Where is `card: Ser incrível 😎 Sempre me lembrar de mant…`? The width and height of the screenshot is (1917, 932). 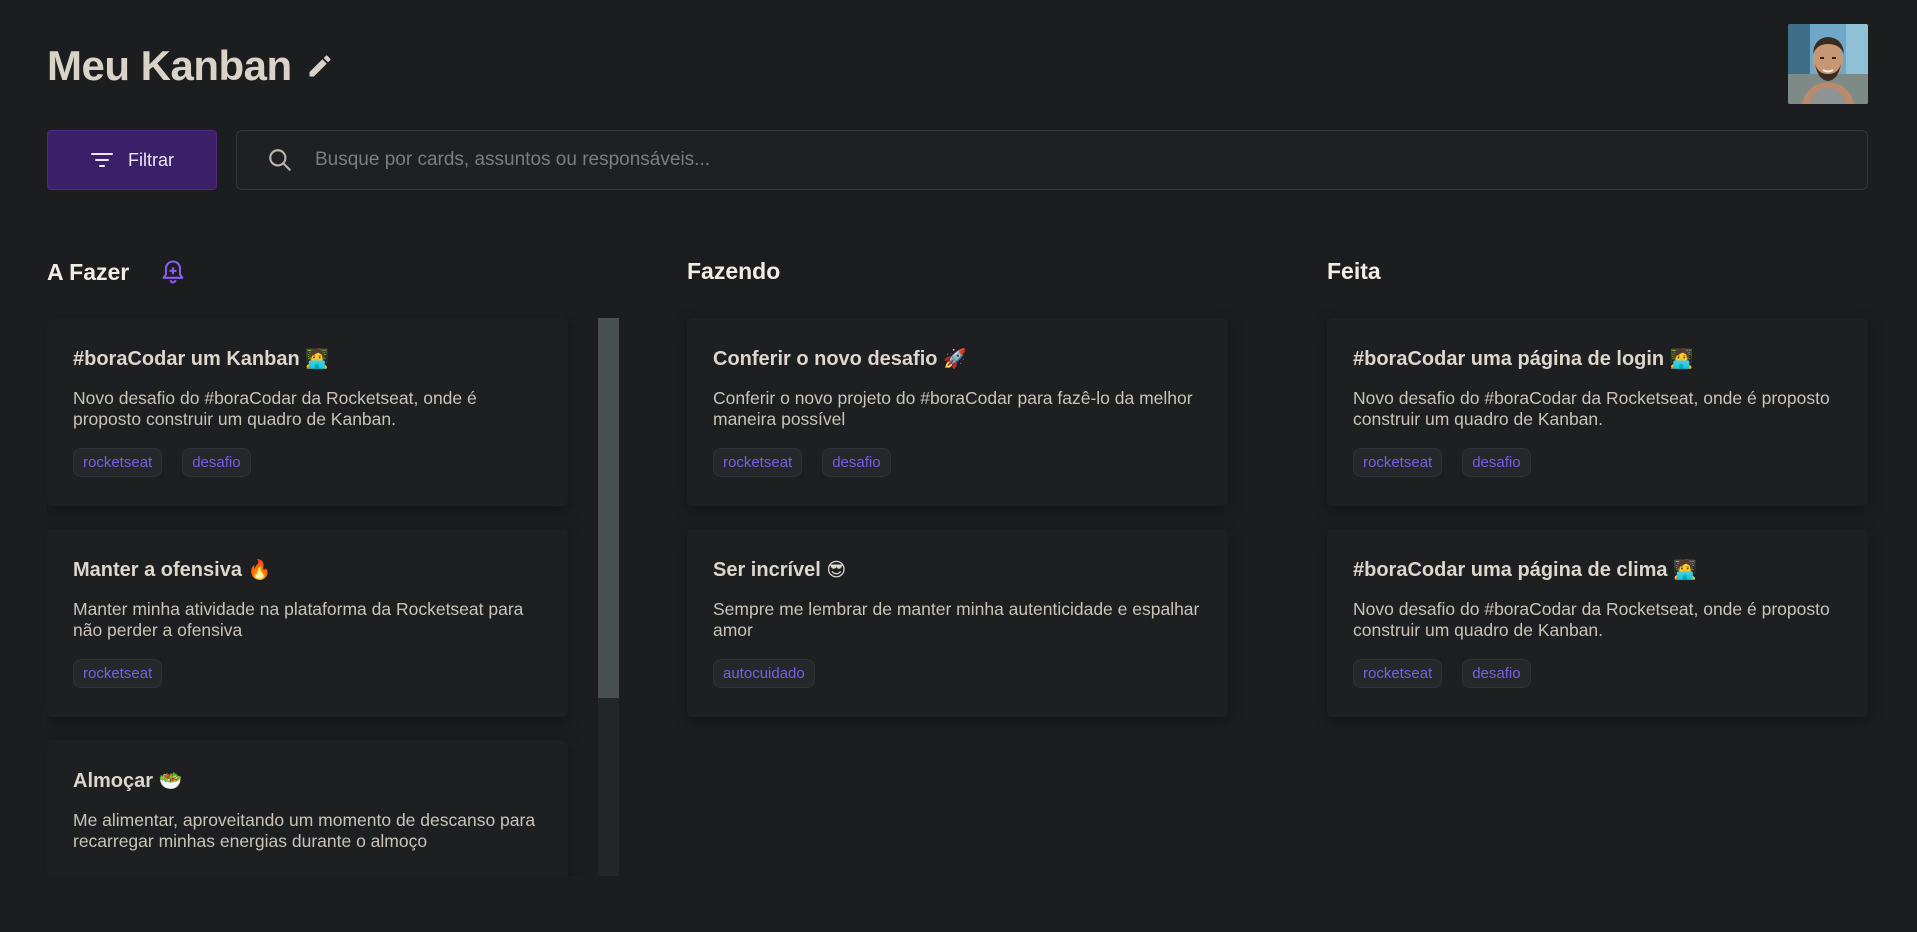
card: Ser incrível 😎 Sempre me lembrar de mant… is located at coordinates (957, 623).